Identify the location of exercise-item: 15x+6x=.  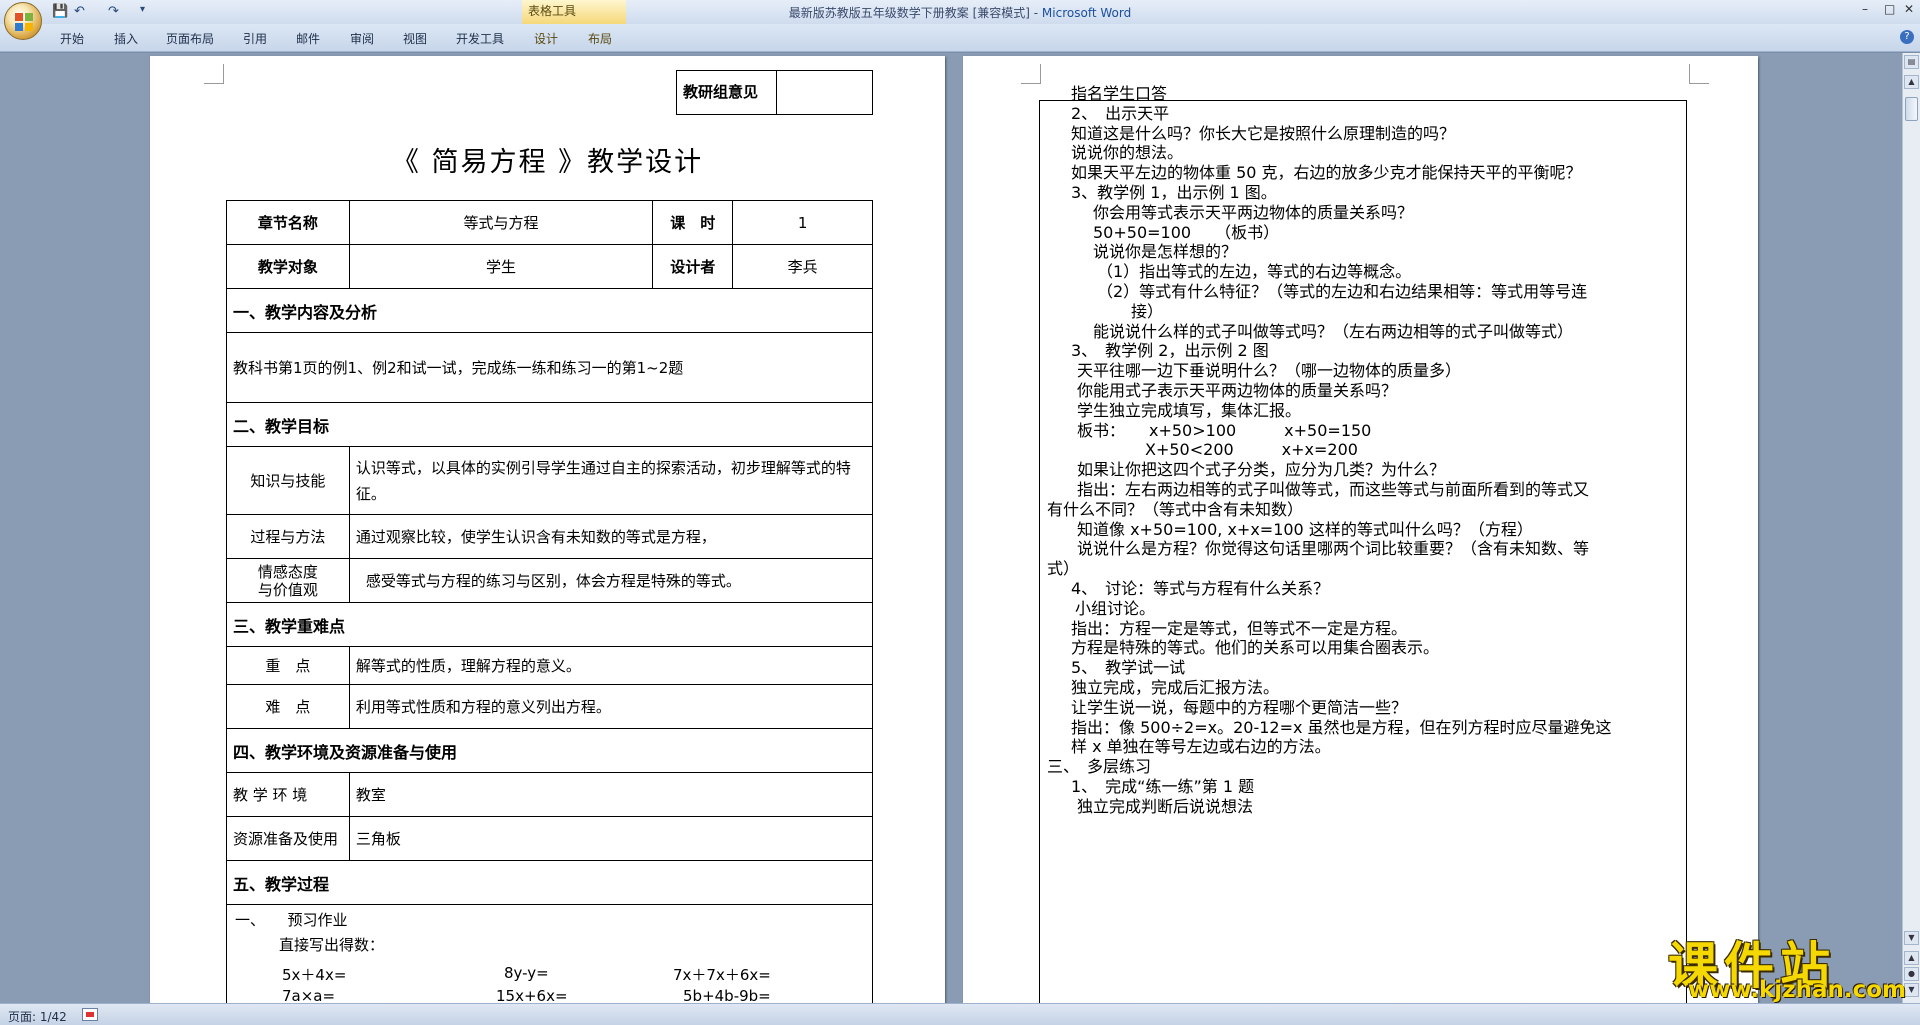
(532, 995).